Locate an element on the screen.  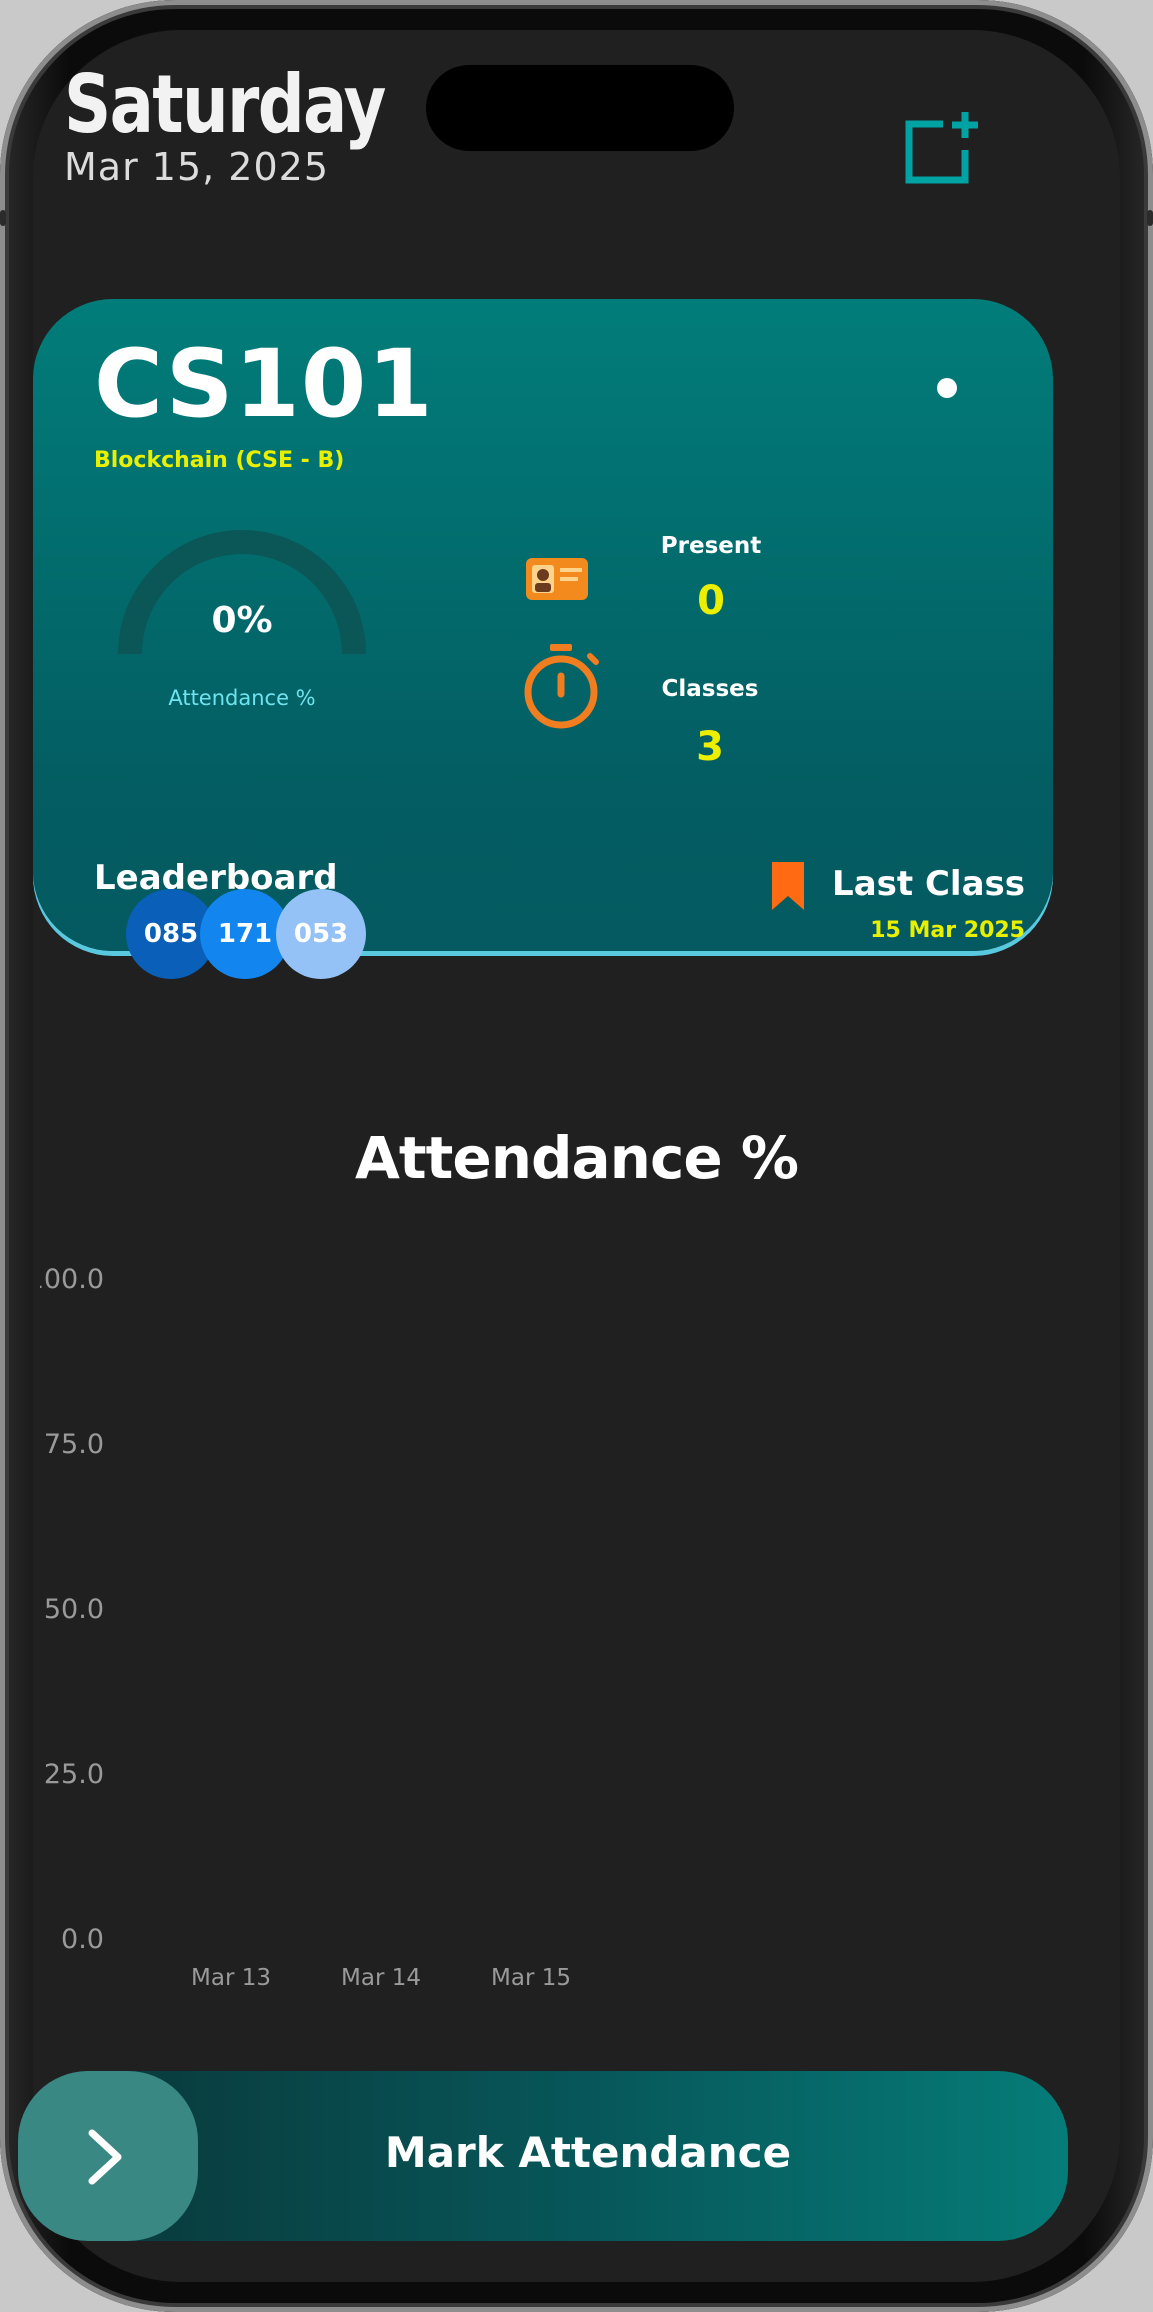
y-tick-label: 100.0 is located at coordinates (72, 1279).